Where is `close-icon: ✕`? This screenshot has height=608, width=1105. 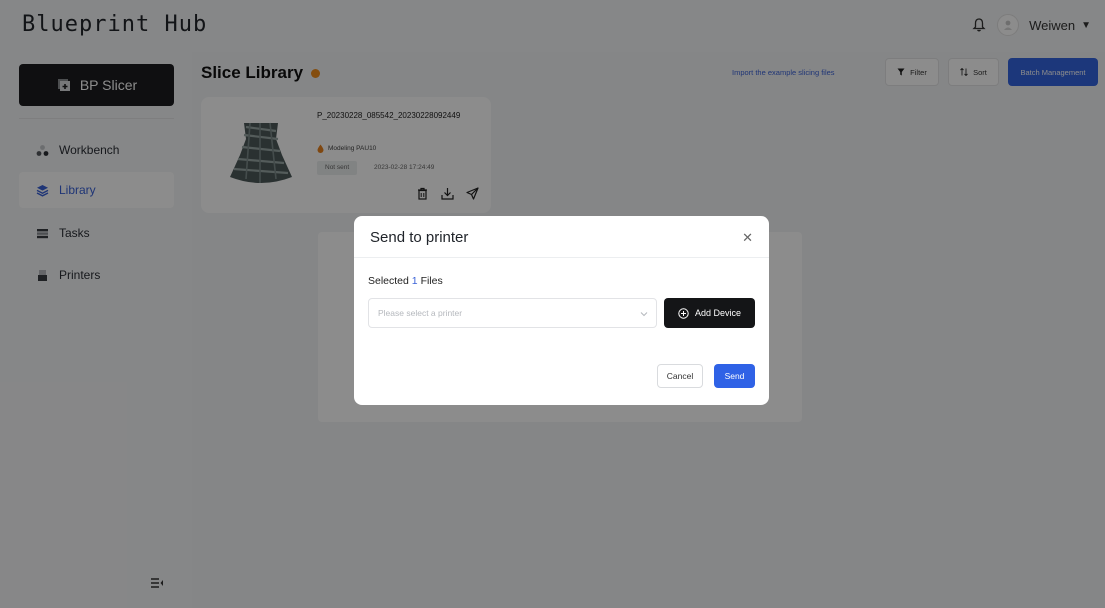 close-icon: ✕ is located at coordinates (747, 238).